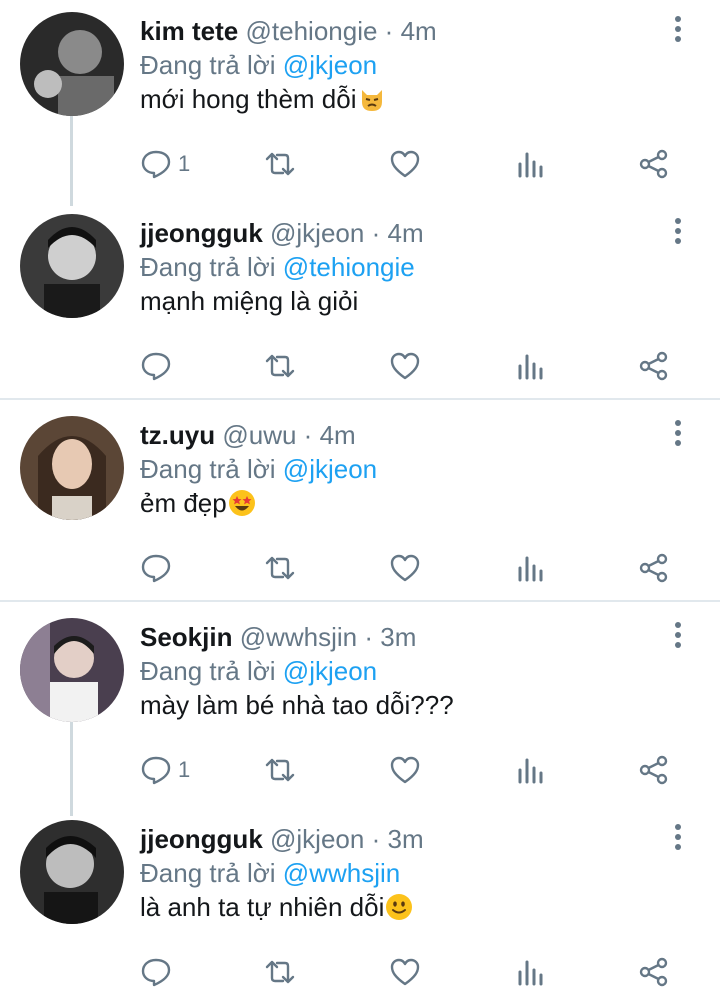  I want to click on tweet-text-content: mạnh miệng là giỏi, so click(249, 301).